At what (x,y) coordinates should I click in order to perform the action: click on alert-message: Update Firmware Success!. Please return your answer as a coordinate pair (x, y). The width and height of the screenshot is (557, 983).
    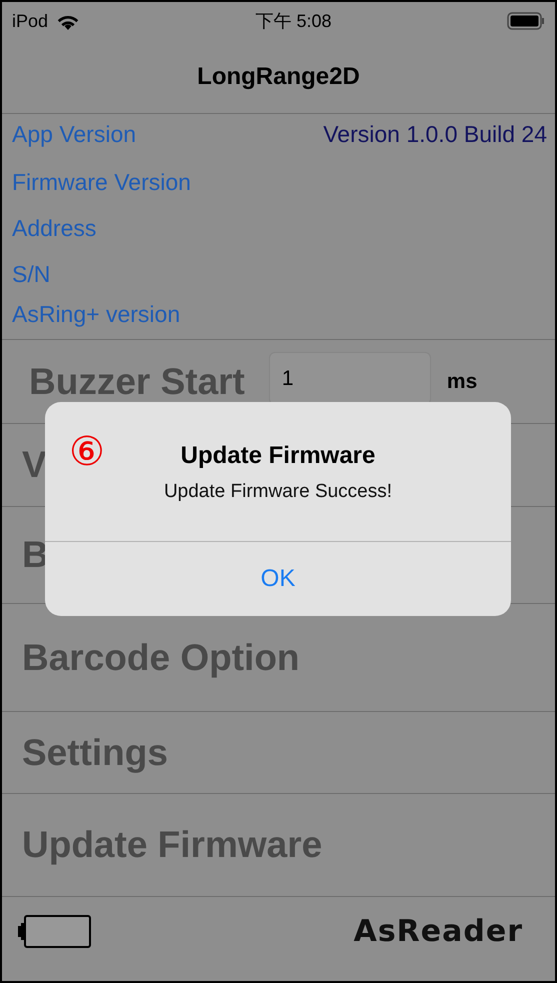
    Looking at the image, I should click on (278, 492).